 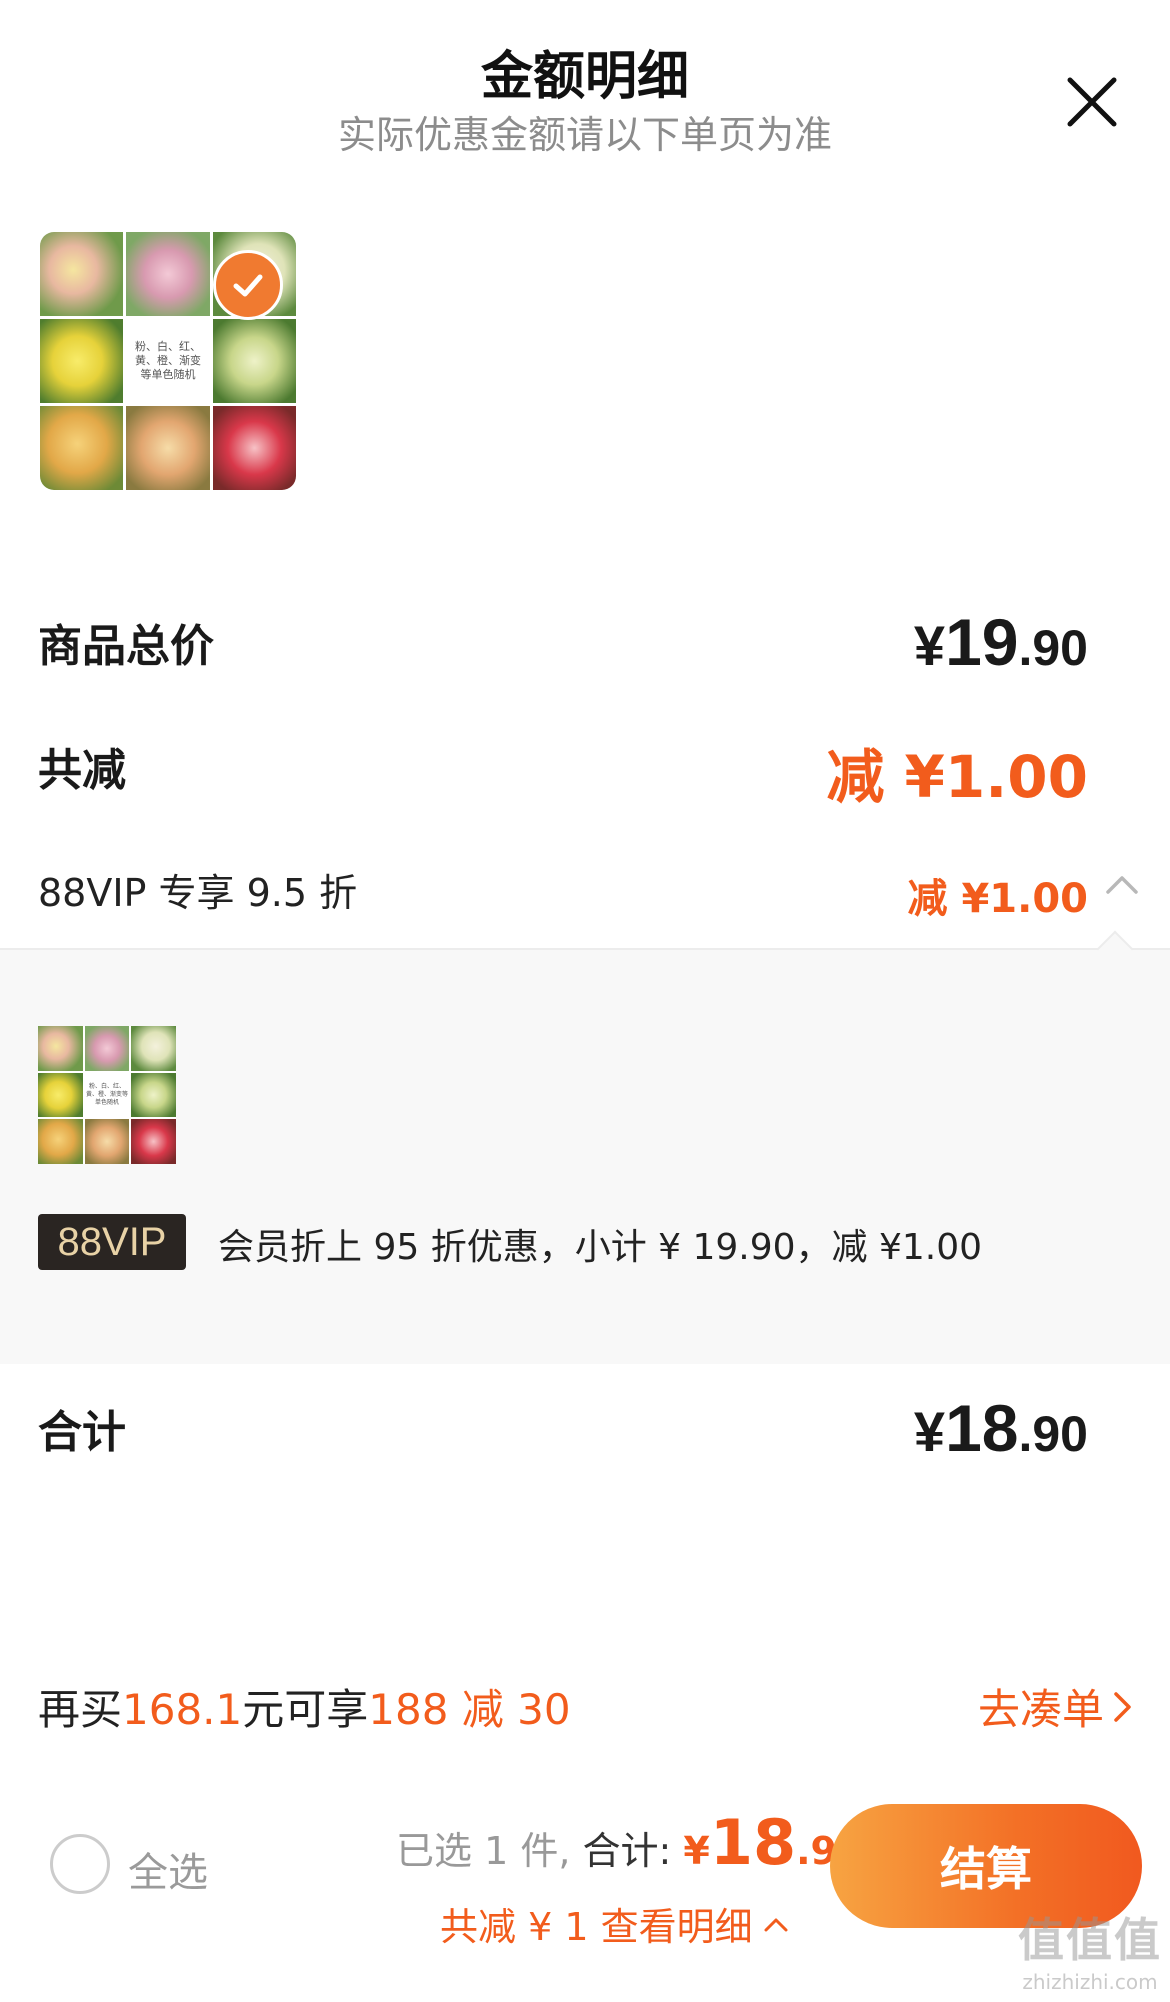 What do you see at coordinates (1000, 1428) in the screenshot?
I see `total-price: ¥18.90` at bounding box center [1000, 1428].